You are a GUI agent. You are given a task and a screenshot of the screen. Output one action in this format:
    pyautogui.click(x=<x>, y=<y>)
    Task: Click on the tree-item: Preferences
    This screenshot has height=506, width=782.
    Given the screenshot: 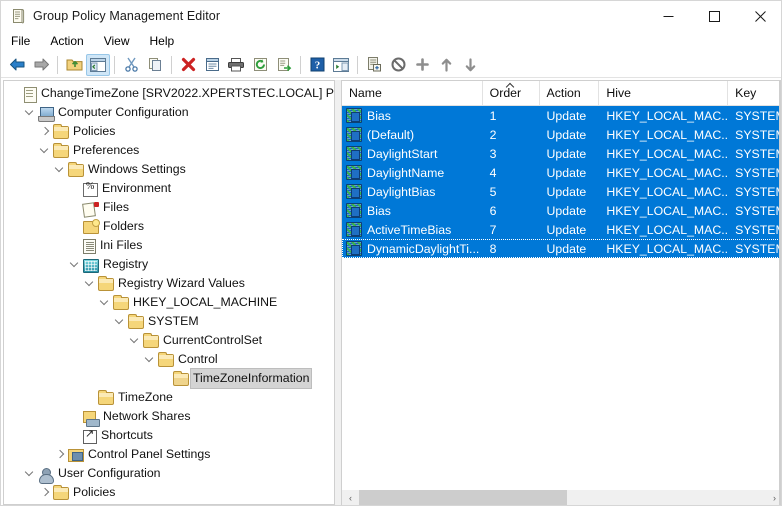 What is the action you would take?
    pyautogui.click(x=169, y=150)
    